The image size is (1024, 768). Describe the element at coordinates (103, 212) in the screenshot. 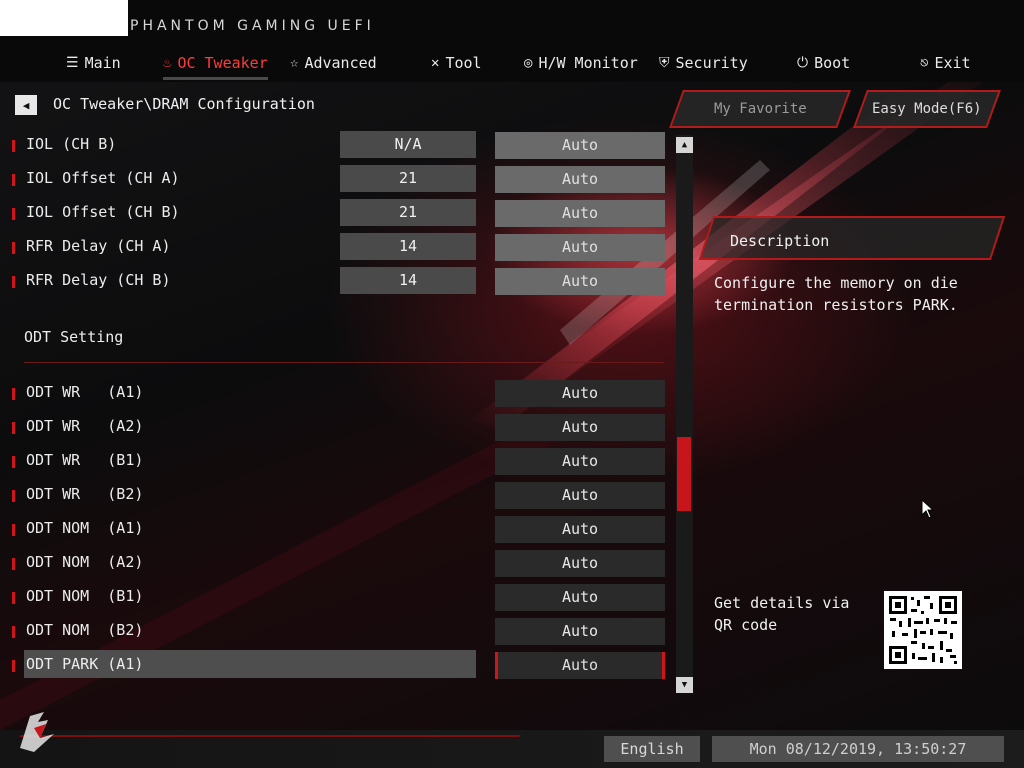

I see `setting-label: IOL Offset (CH B)` at that location.